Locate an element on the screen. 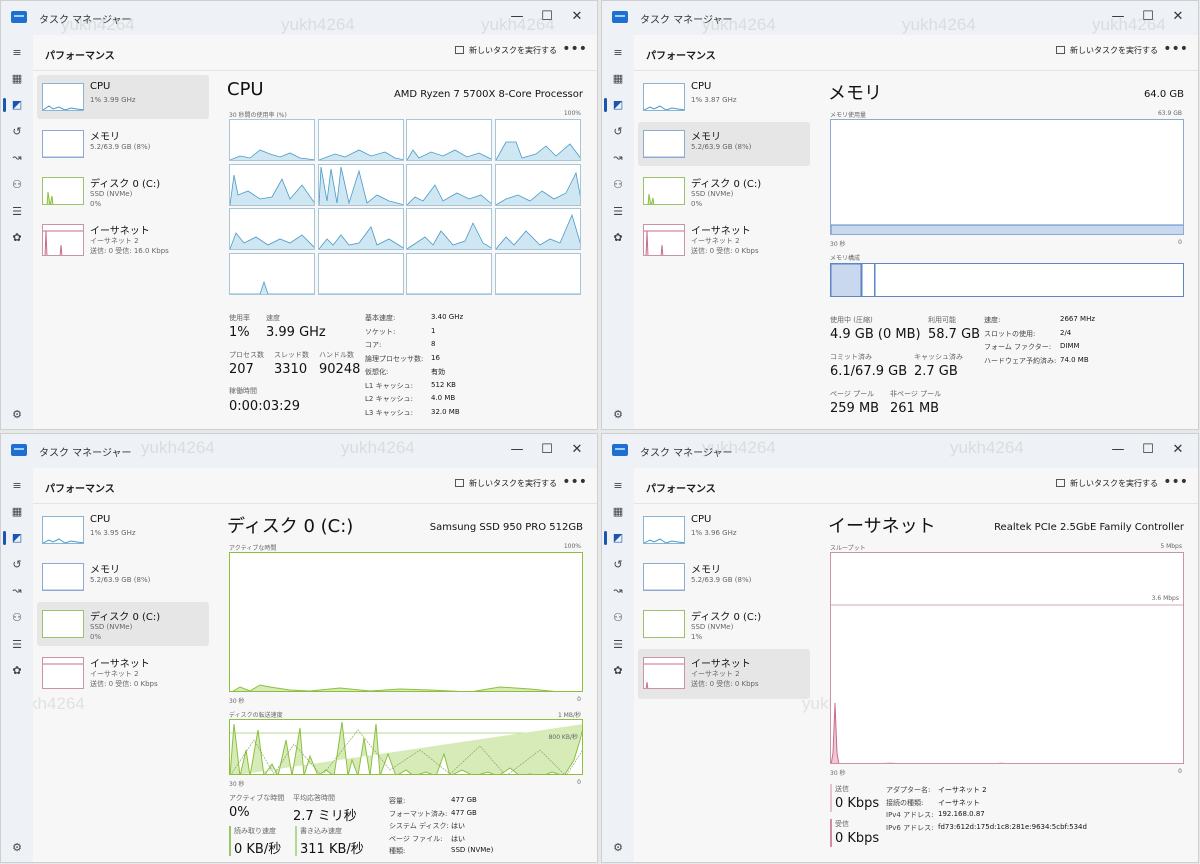  spec-value: 4.0 MB is located at coordinates (443, 398).